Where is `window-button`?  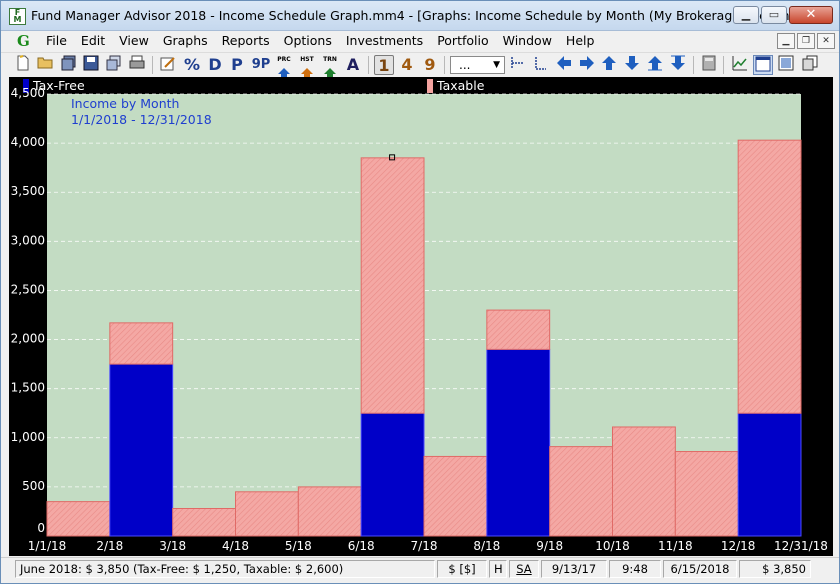 window-button is located at coordinates (763, 65).